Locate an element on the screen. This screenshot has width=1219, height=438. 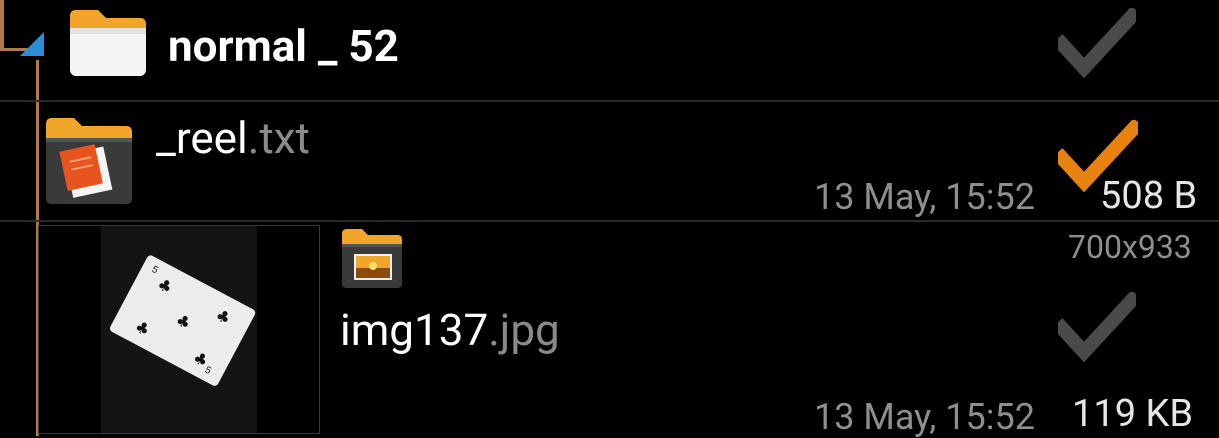
file-basename: _reel is located at coordinates (202, 138).